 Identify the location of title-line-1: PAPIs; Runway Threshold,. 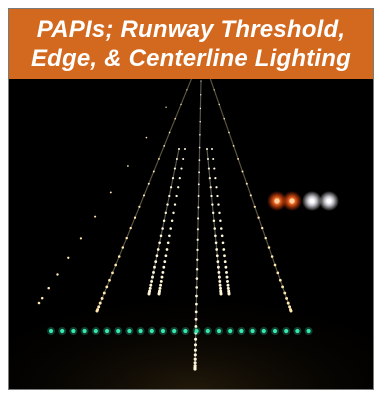
(191, 29).